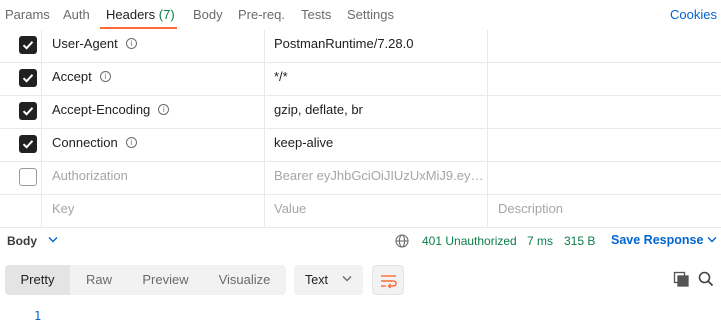  Describe the element at coordinates (153, 79) in the screenshot. I see `header-key-cell: Accept i` at that location.